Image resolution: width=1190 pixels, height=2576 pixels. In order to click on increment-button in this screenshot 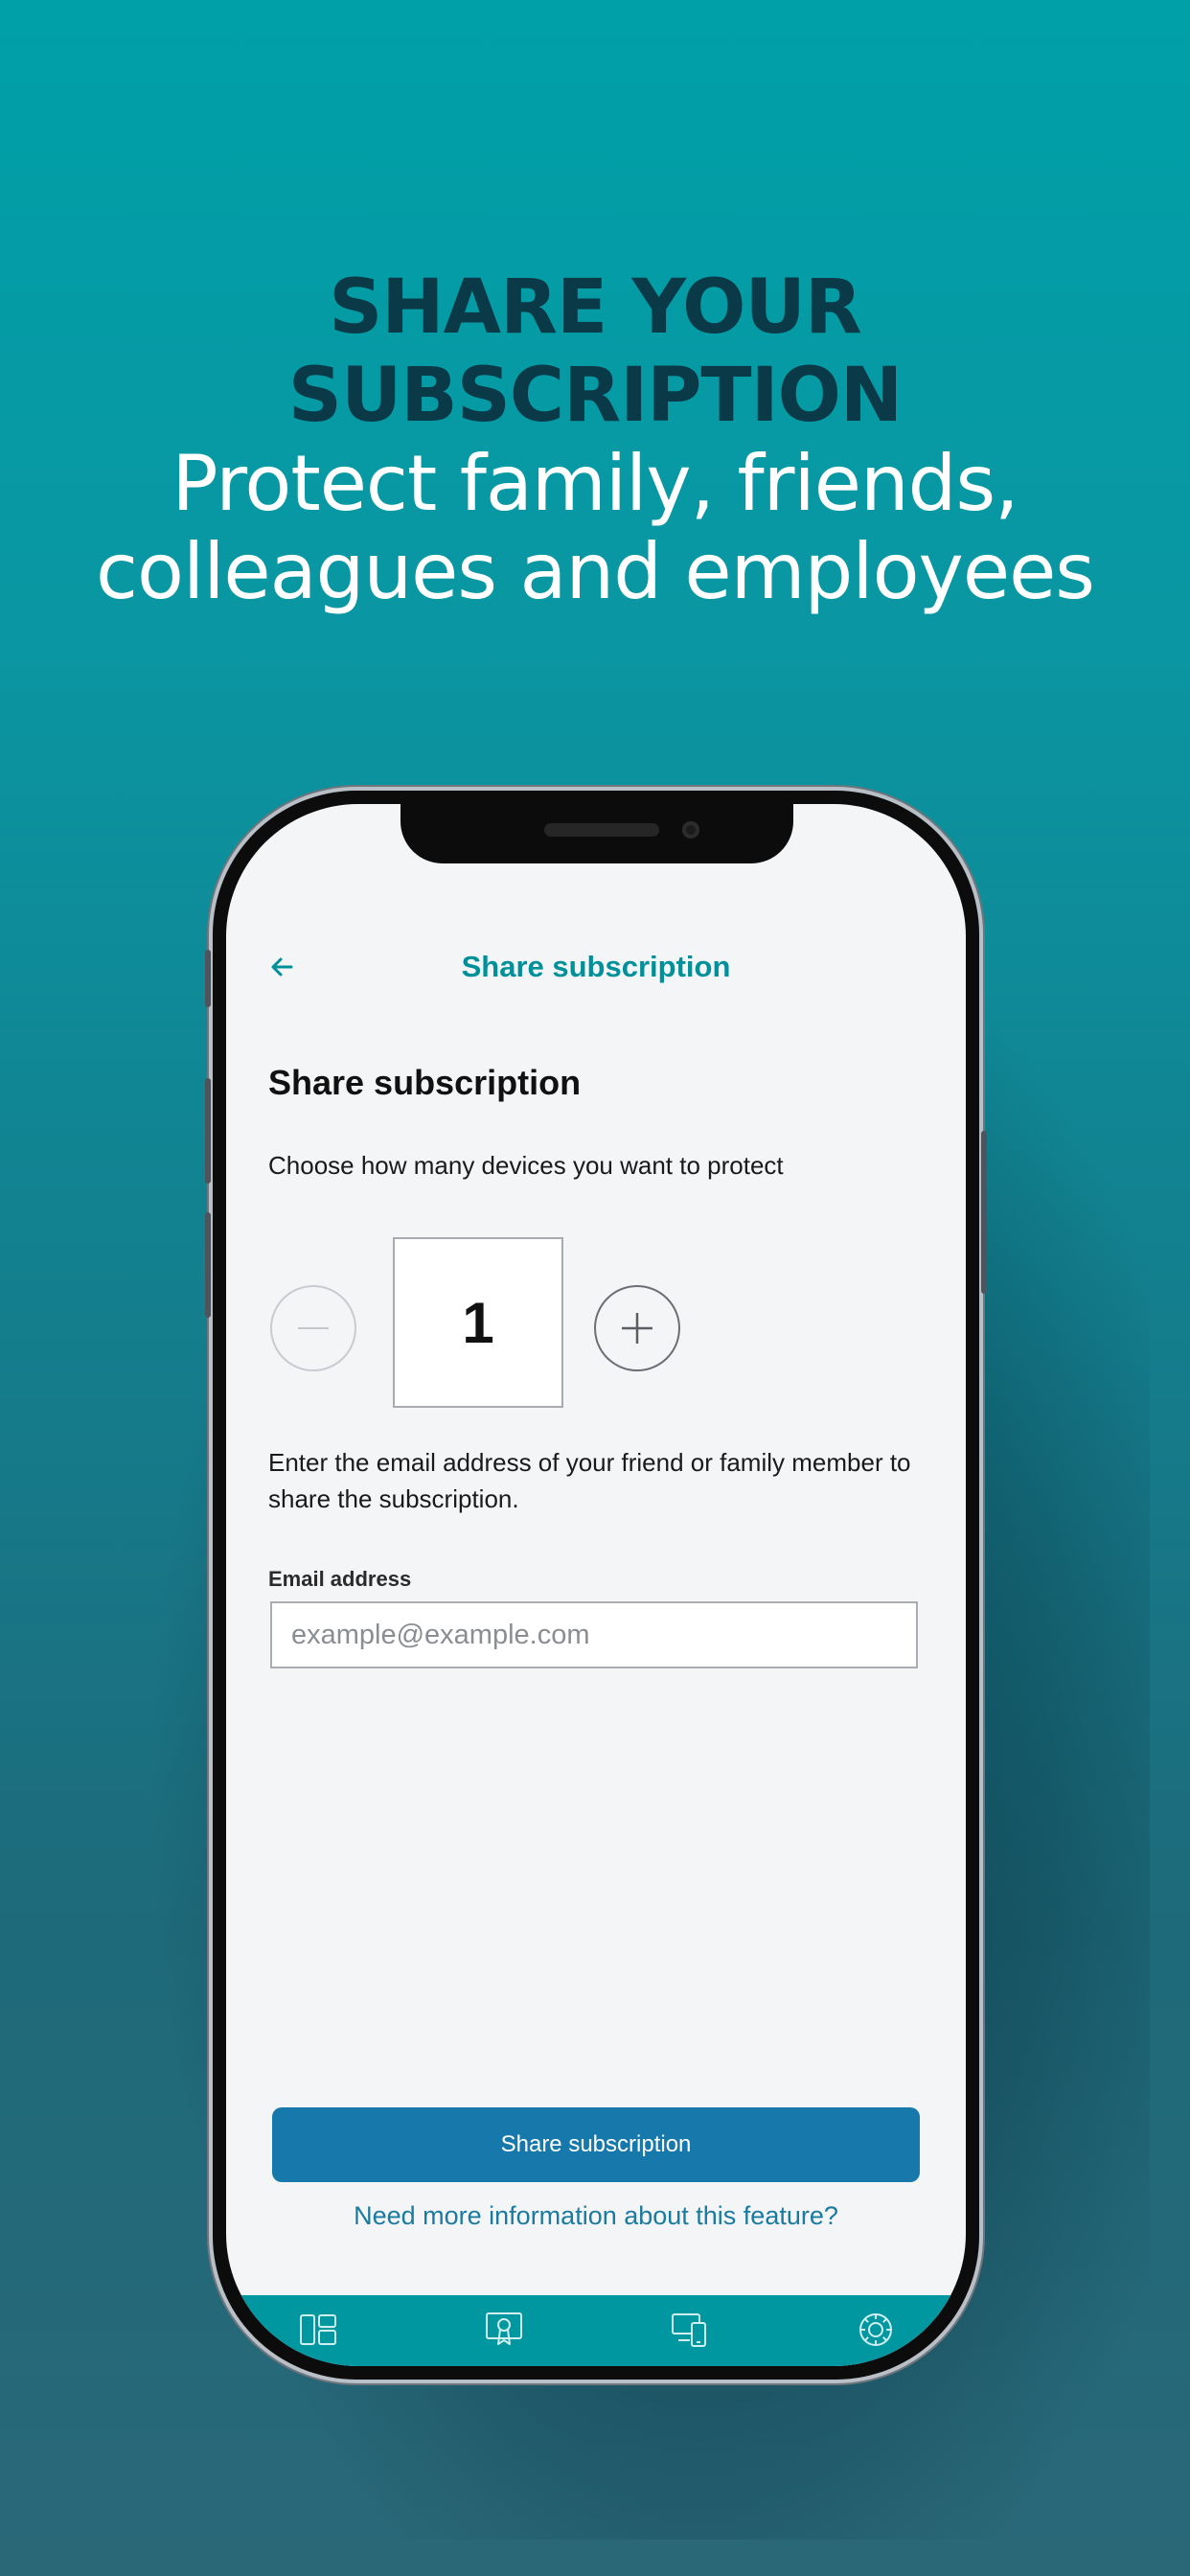, I will do `click(637, 1328)`.